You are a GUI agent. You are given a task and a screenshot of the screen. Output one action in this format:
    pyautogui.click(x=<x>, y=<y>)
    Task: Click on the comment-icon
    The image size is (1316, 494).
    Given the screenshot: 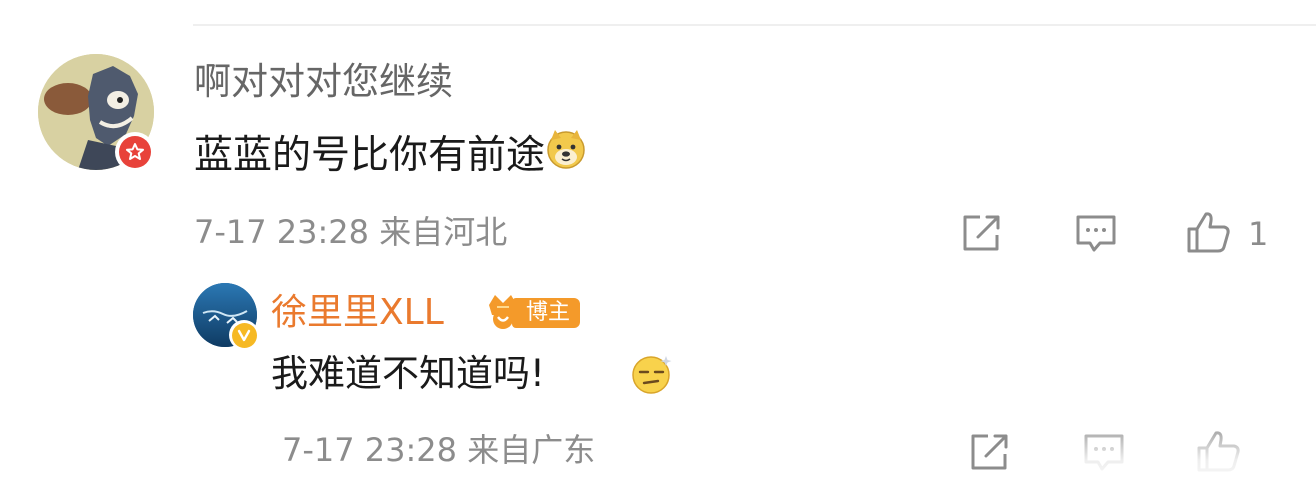 What is the action you would take?
    pyautogui.click(x=1096, y=236)
    